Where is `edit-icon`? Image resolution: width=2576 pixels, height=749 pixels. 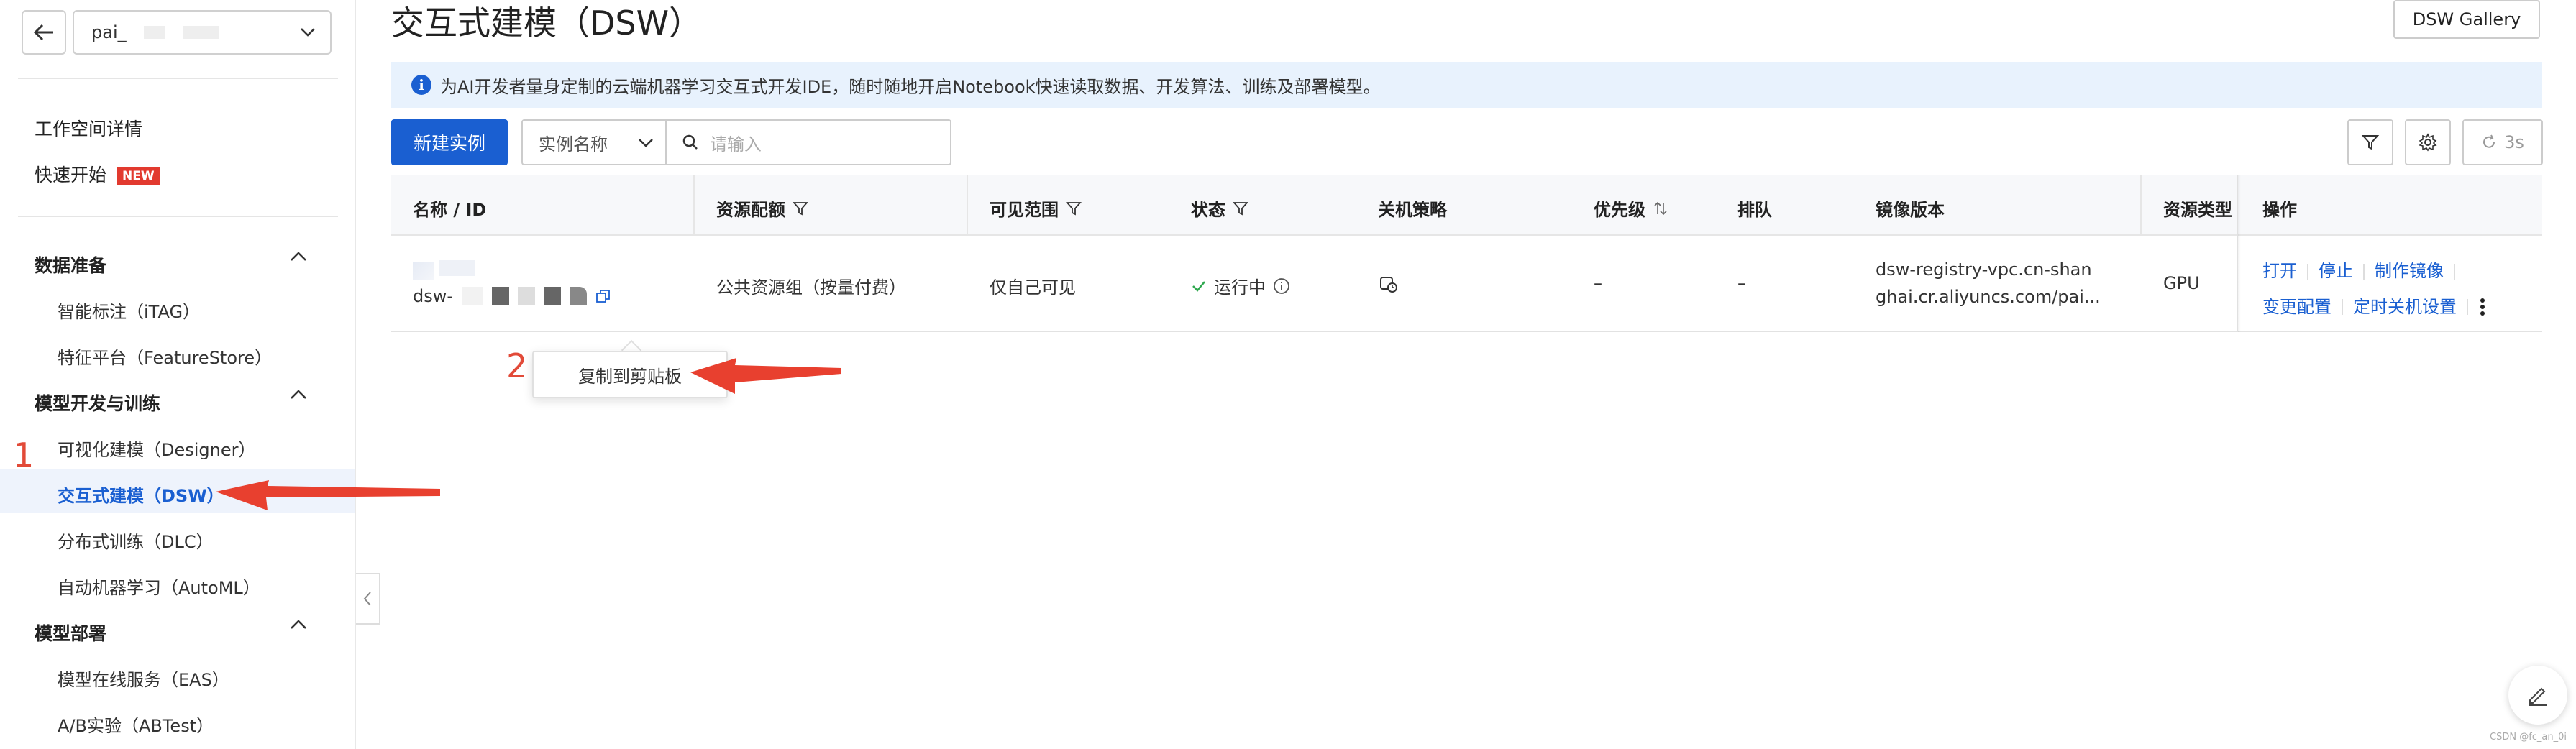
edit-icon is located at coordinates (2538, 696).